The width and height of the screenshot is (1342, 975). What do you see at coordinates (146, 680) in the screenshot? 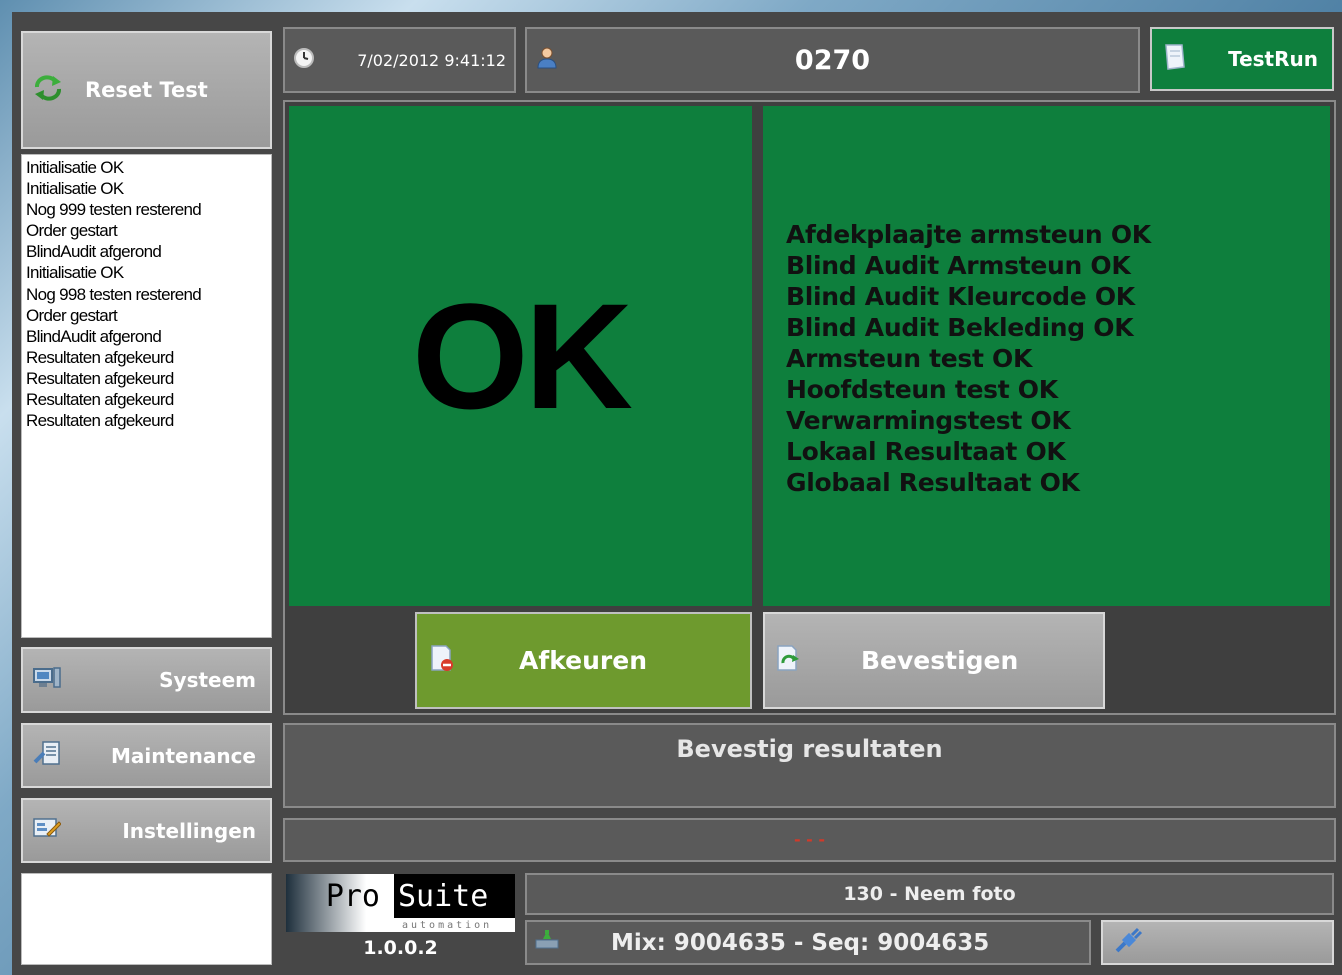
I see `systeem-button: Systeem` at bounding box center [146, 680].